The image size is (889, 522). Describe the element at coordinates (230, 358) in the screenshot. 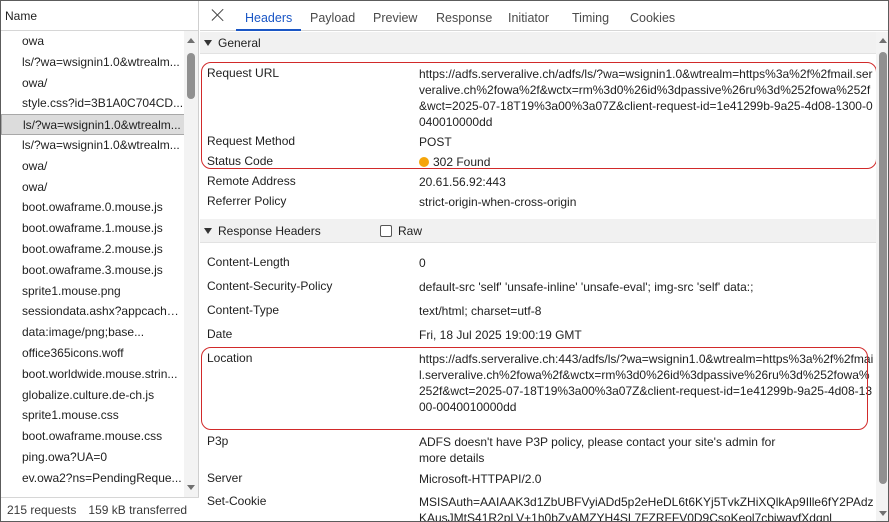

I see `header-key: Location` at that location.